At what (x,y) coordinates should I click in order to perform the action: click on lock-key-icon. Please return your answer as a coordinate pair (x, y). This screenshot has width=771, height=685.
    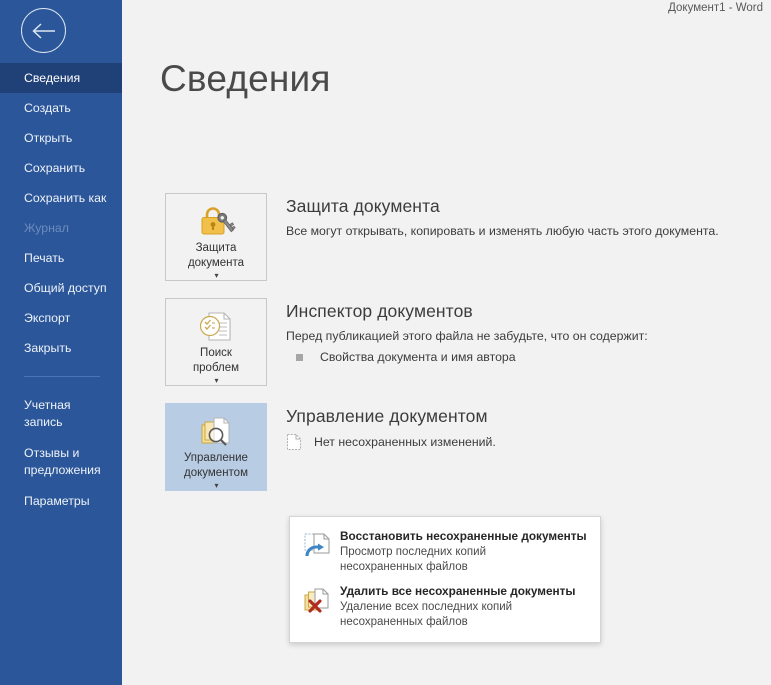
    Looking at the image, I should click on (216, 221).